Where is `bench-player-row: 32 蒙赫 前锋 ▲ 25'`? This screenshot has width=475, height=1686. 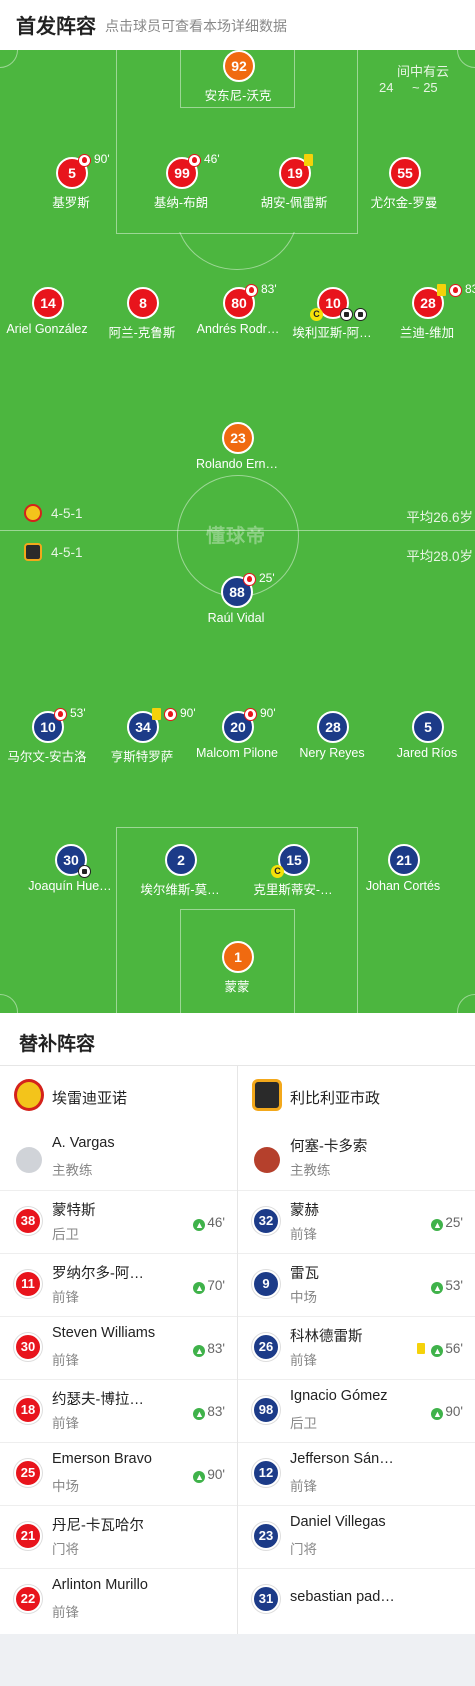
bench-player-row: 32 蒙赫 前锋 ▲ 25' is located at coordinates (356, 1222).